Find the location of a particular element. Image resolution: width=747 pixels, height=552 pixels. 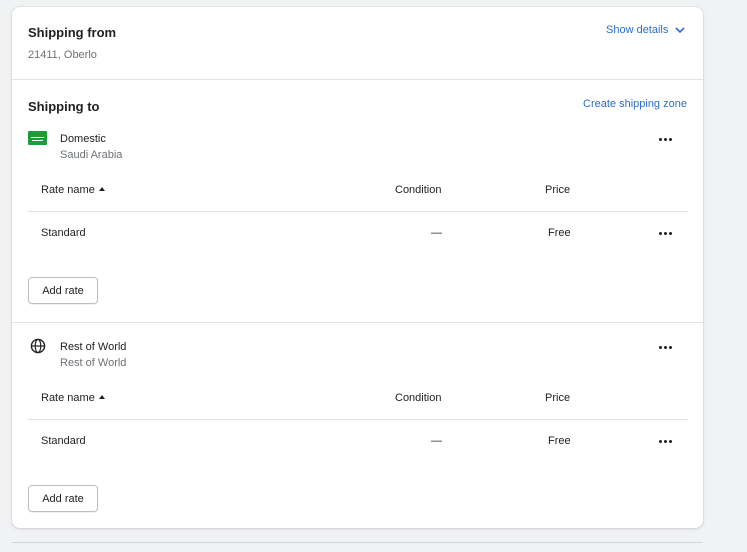

show-details-link: Show details is located at coordinates (646, 30).